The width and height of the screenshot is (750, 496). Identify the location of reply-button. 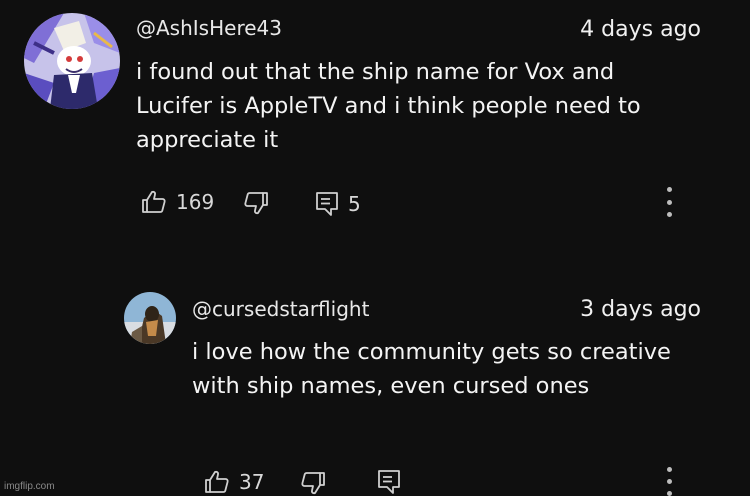
(389, 482).